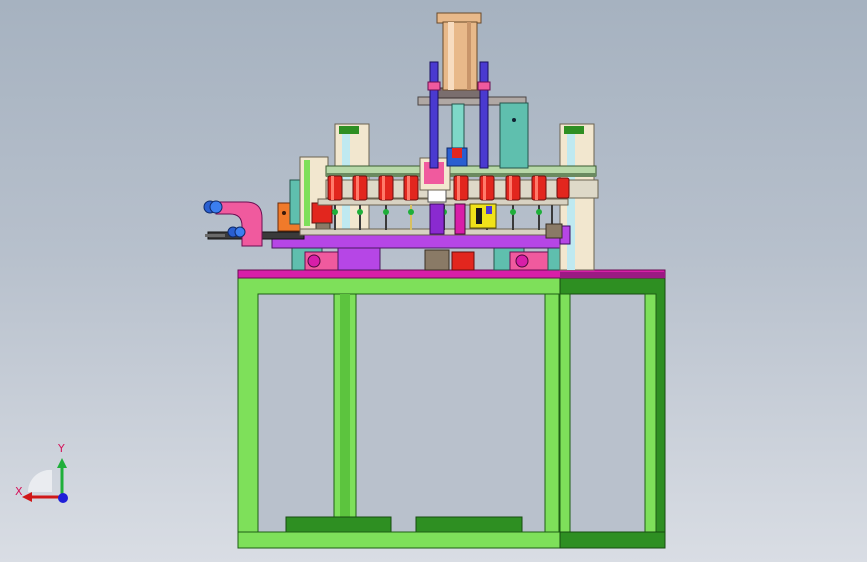  I want to click on x-axis-label: X, so click(19, 491).